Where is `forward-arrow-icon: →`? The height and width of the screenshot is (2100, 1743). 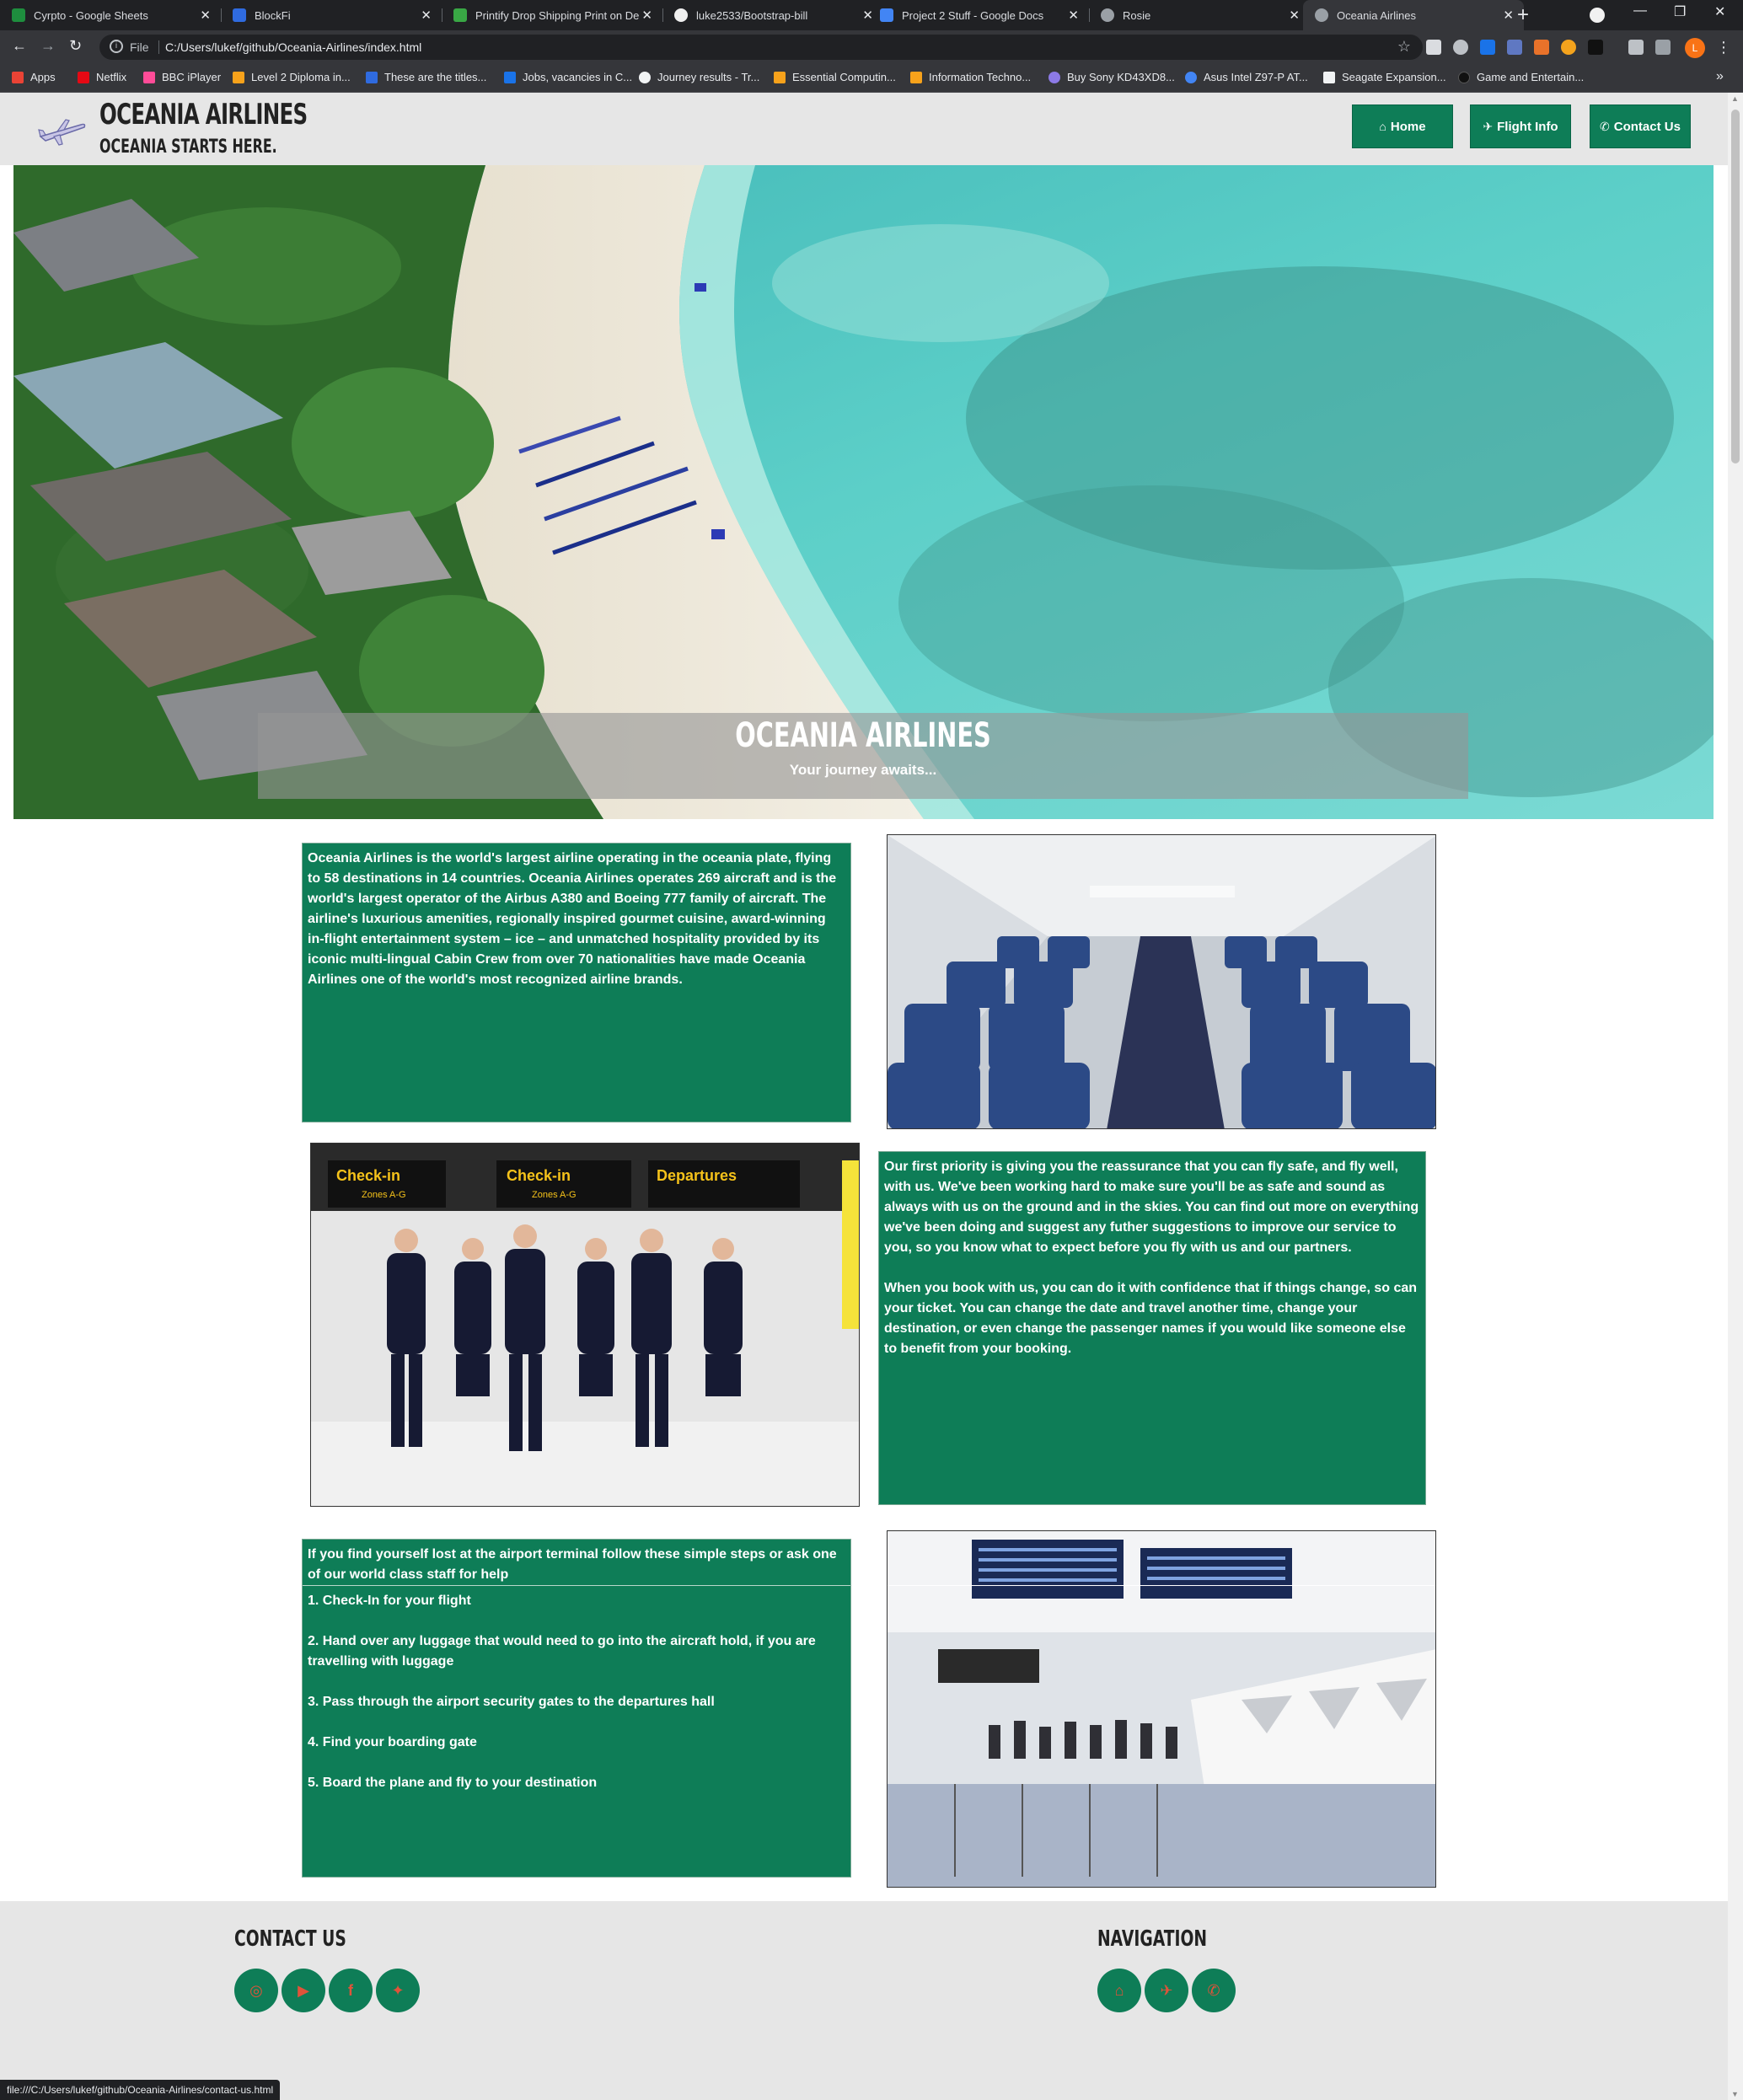 forward-arrow-icon: → is located at coordinates (48, 46).